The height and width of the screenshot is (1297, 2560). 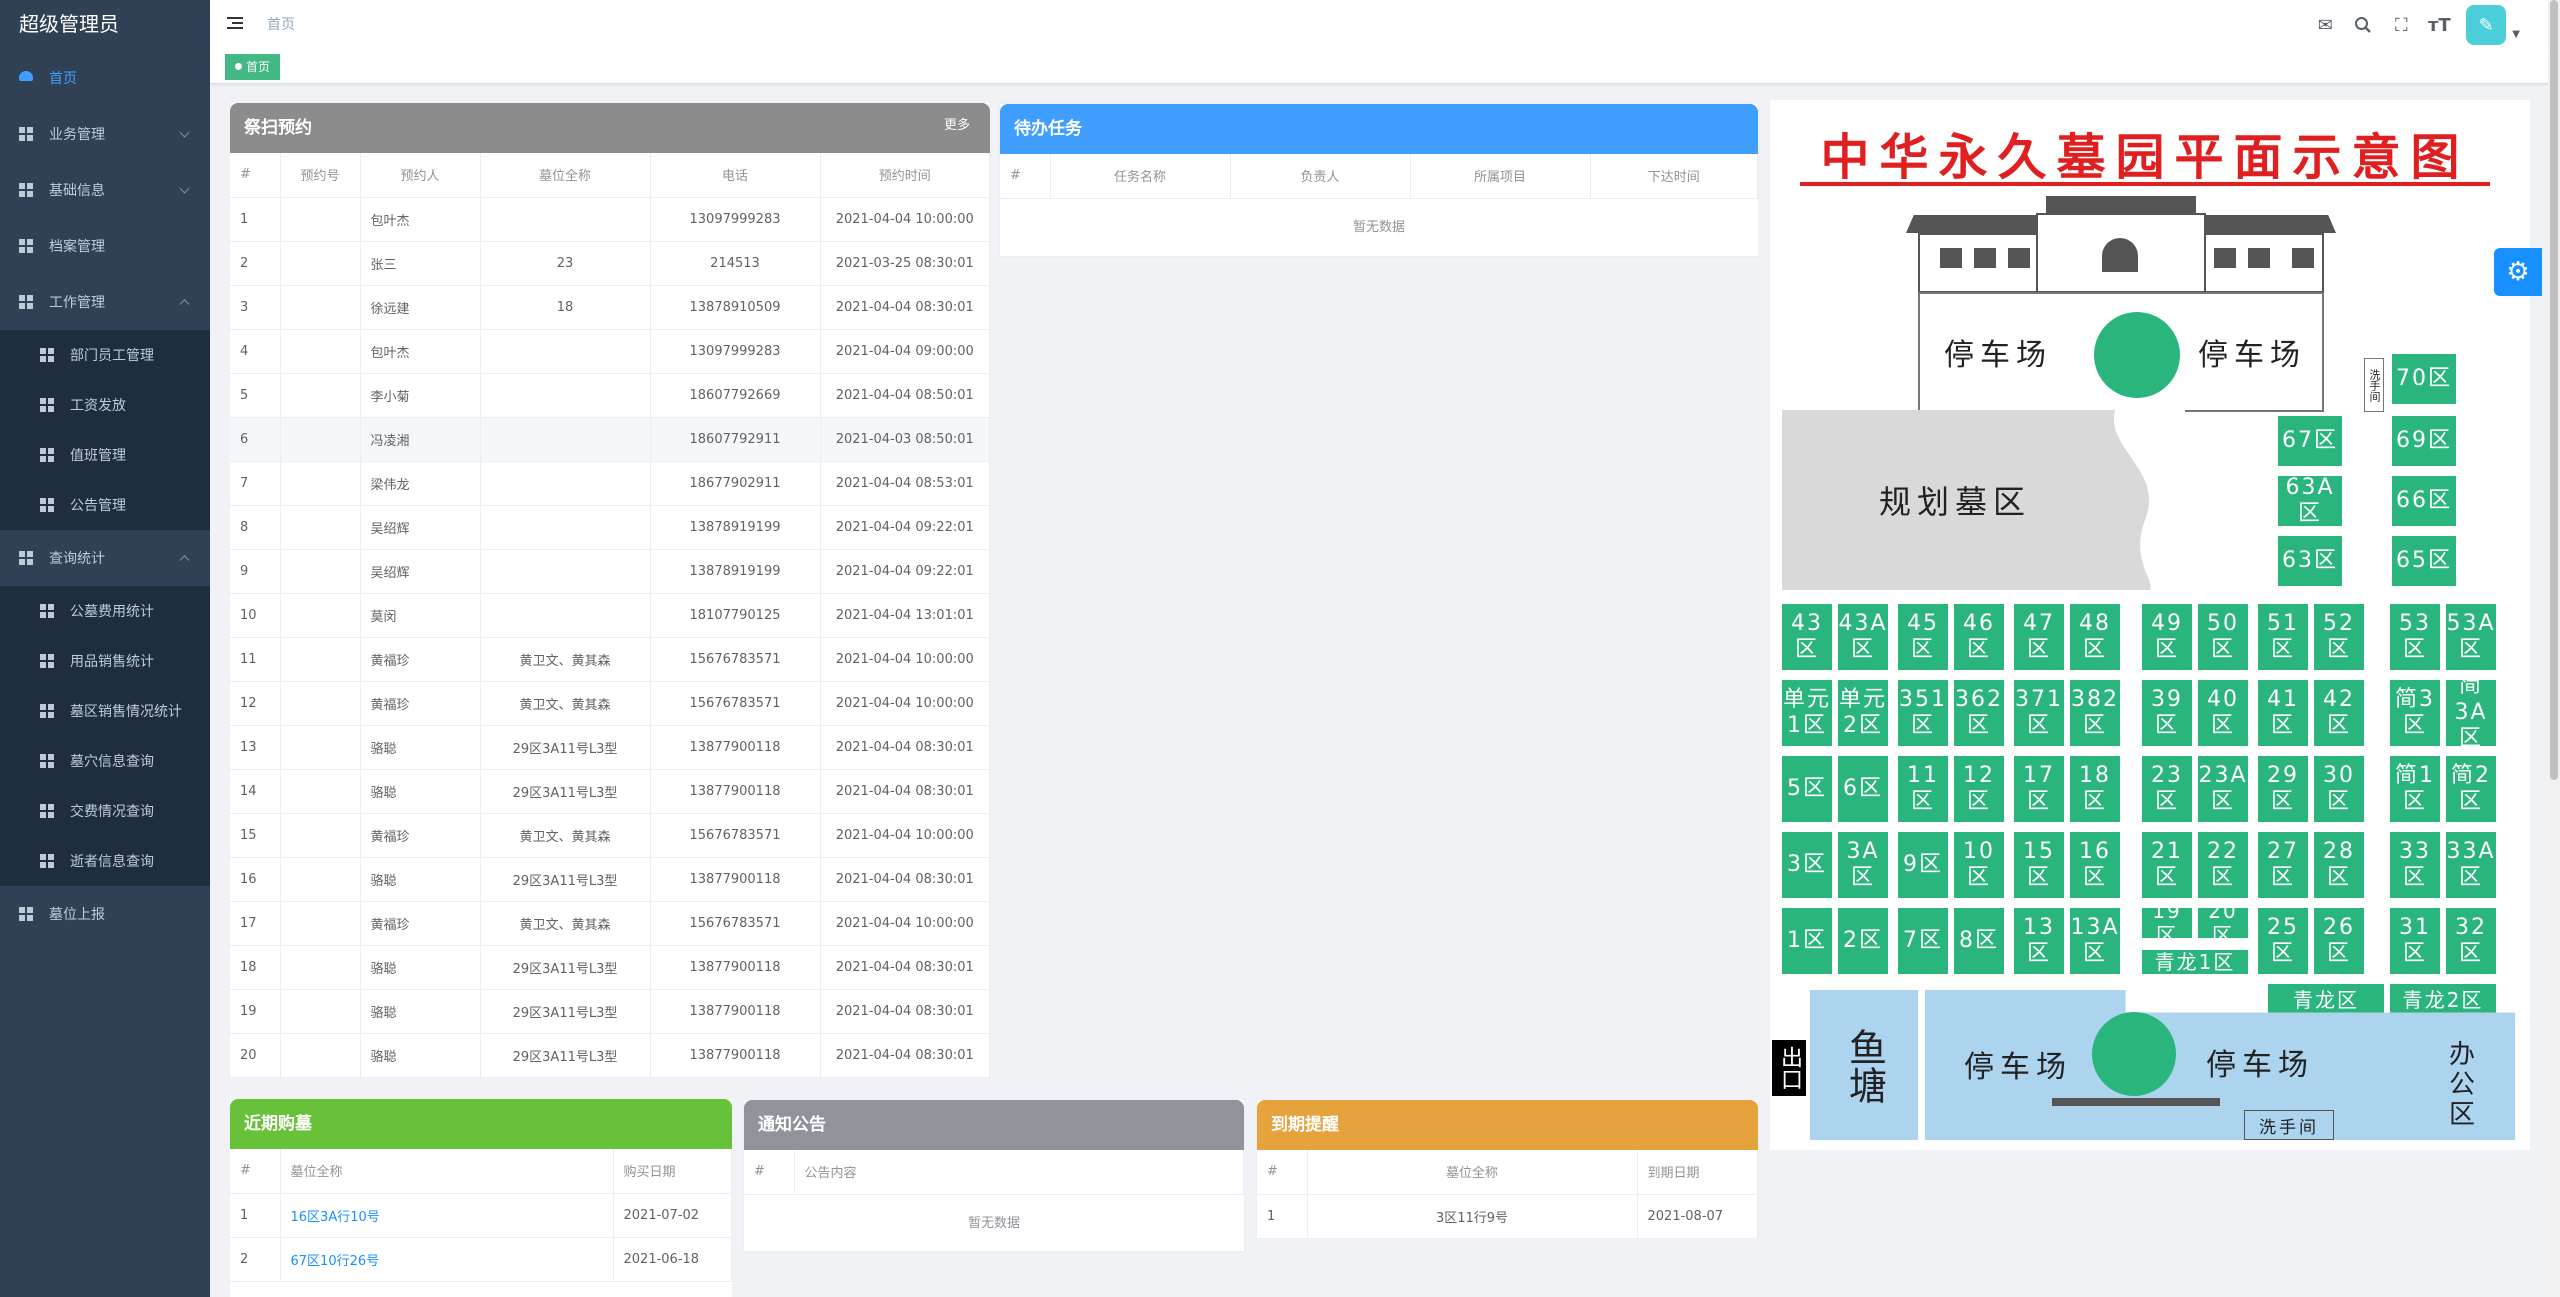 What do you see at coordinates (2554, 390) in the screenshot?
I see `scrollbar-thumb` at bounding box center [2554, 390].